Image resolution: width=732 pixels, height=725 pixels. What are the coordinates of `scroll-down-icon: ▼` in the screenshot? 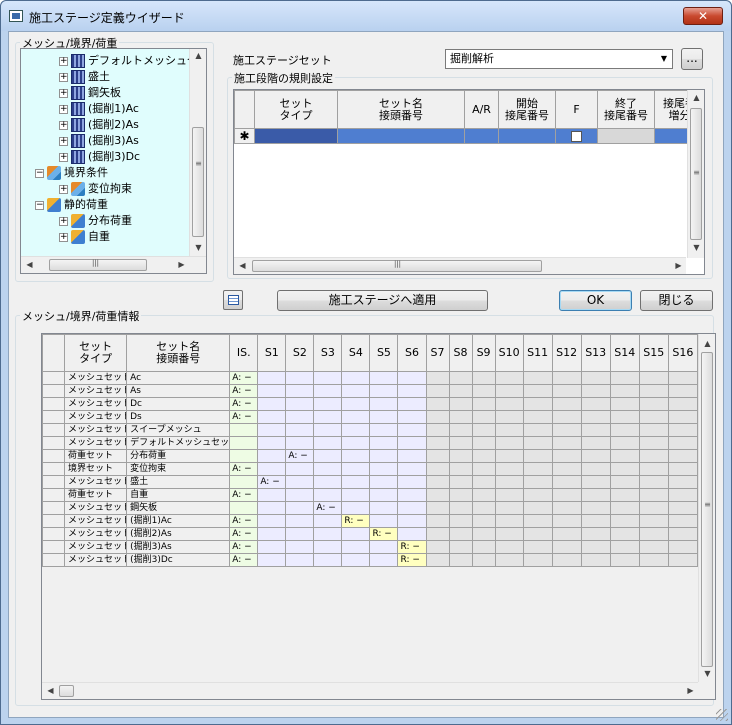 It's located at (198, 247).